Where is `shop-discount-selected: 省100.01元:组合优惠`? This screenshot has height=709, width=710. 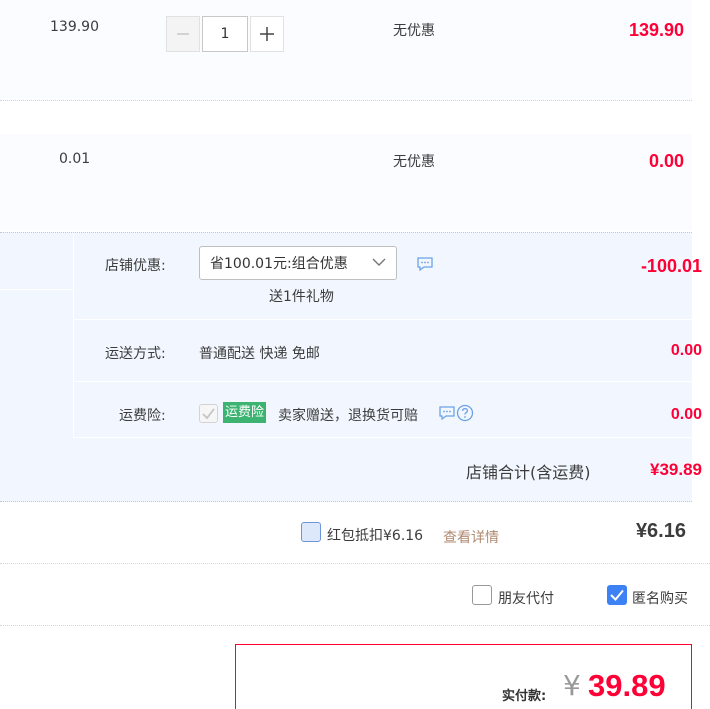
shop-discount-selected: 省100.01元:组合优惠 is located at coordinates (279, 264).